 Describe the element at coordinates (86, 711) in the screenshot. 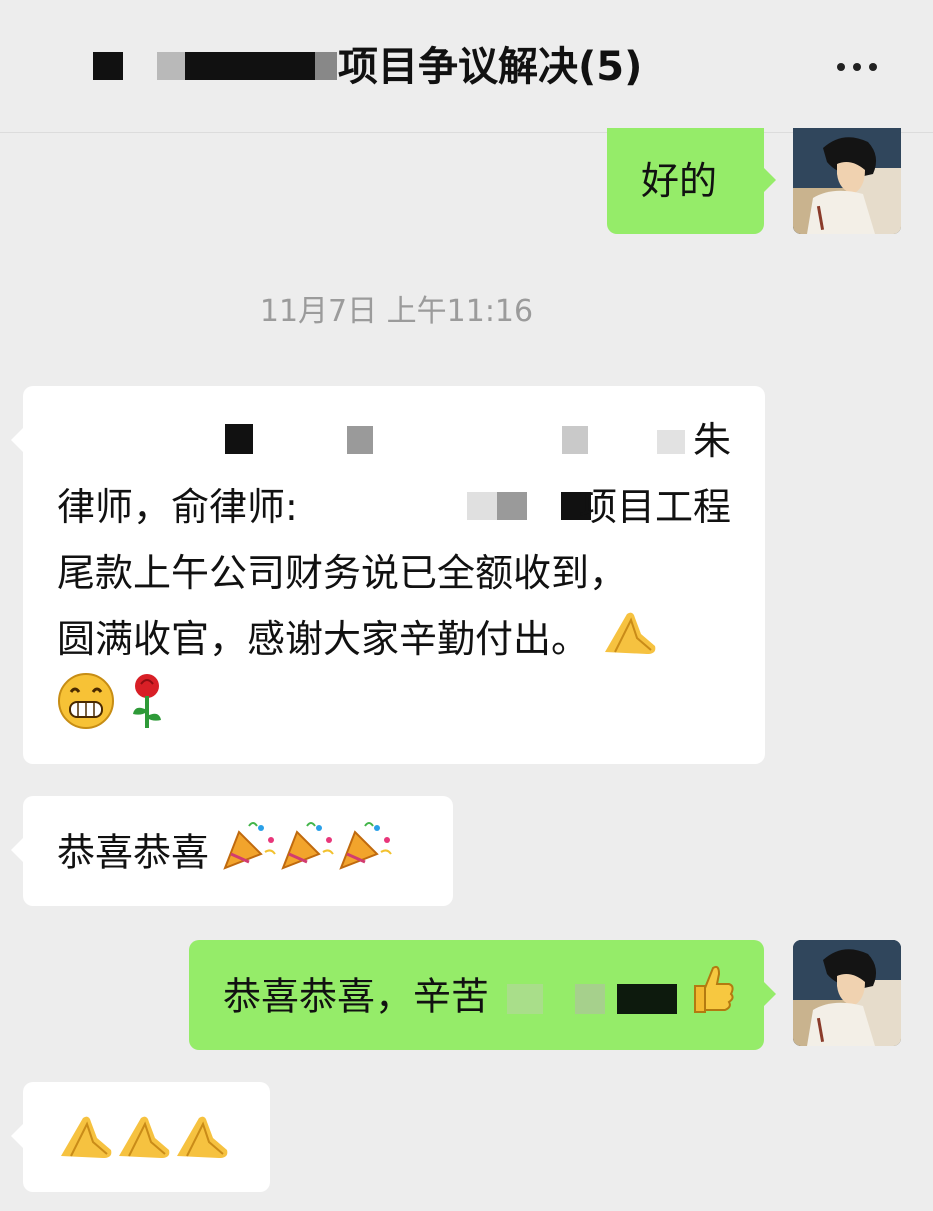

I see `grinning-face-icon` at that location.